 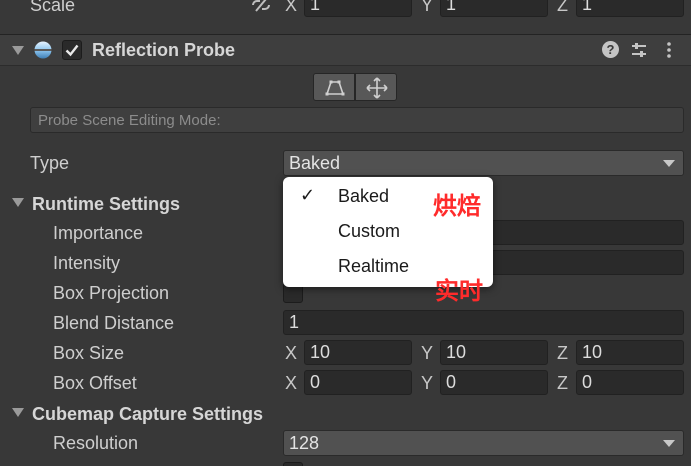 What do you see at coordinates (95, 383) in the screenshot?
I see `box-offset-label: Box Offset` at bounding box center [95, 383].